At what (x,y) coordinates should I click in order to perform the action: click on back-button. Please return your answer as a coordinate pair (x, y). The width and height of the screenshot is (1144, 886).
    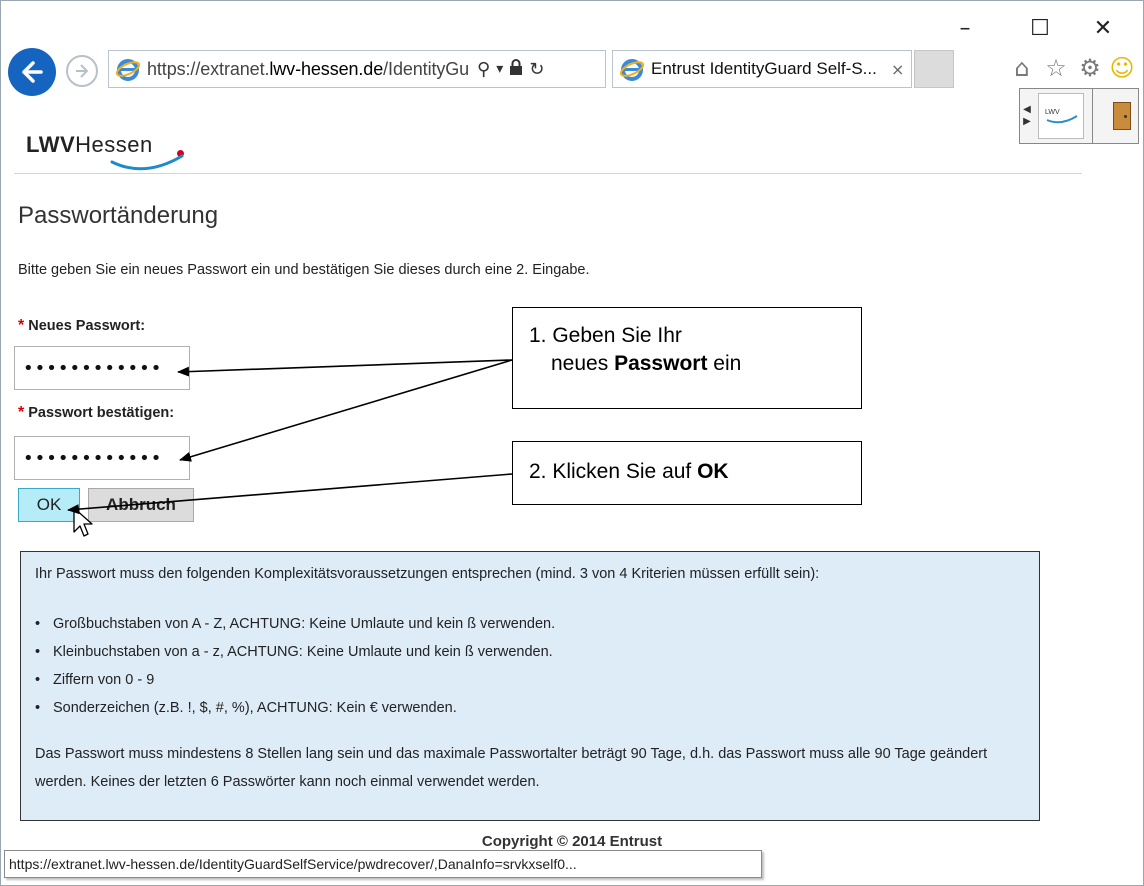
    Looking at the image, I should click on (32, 72).